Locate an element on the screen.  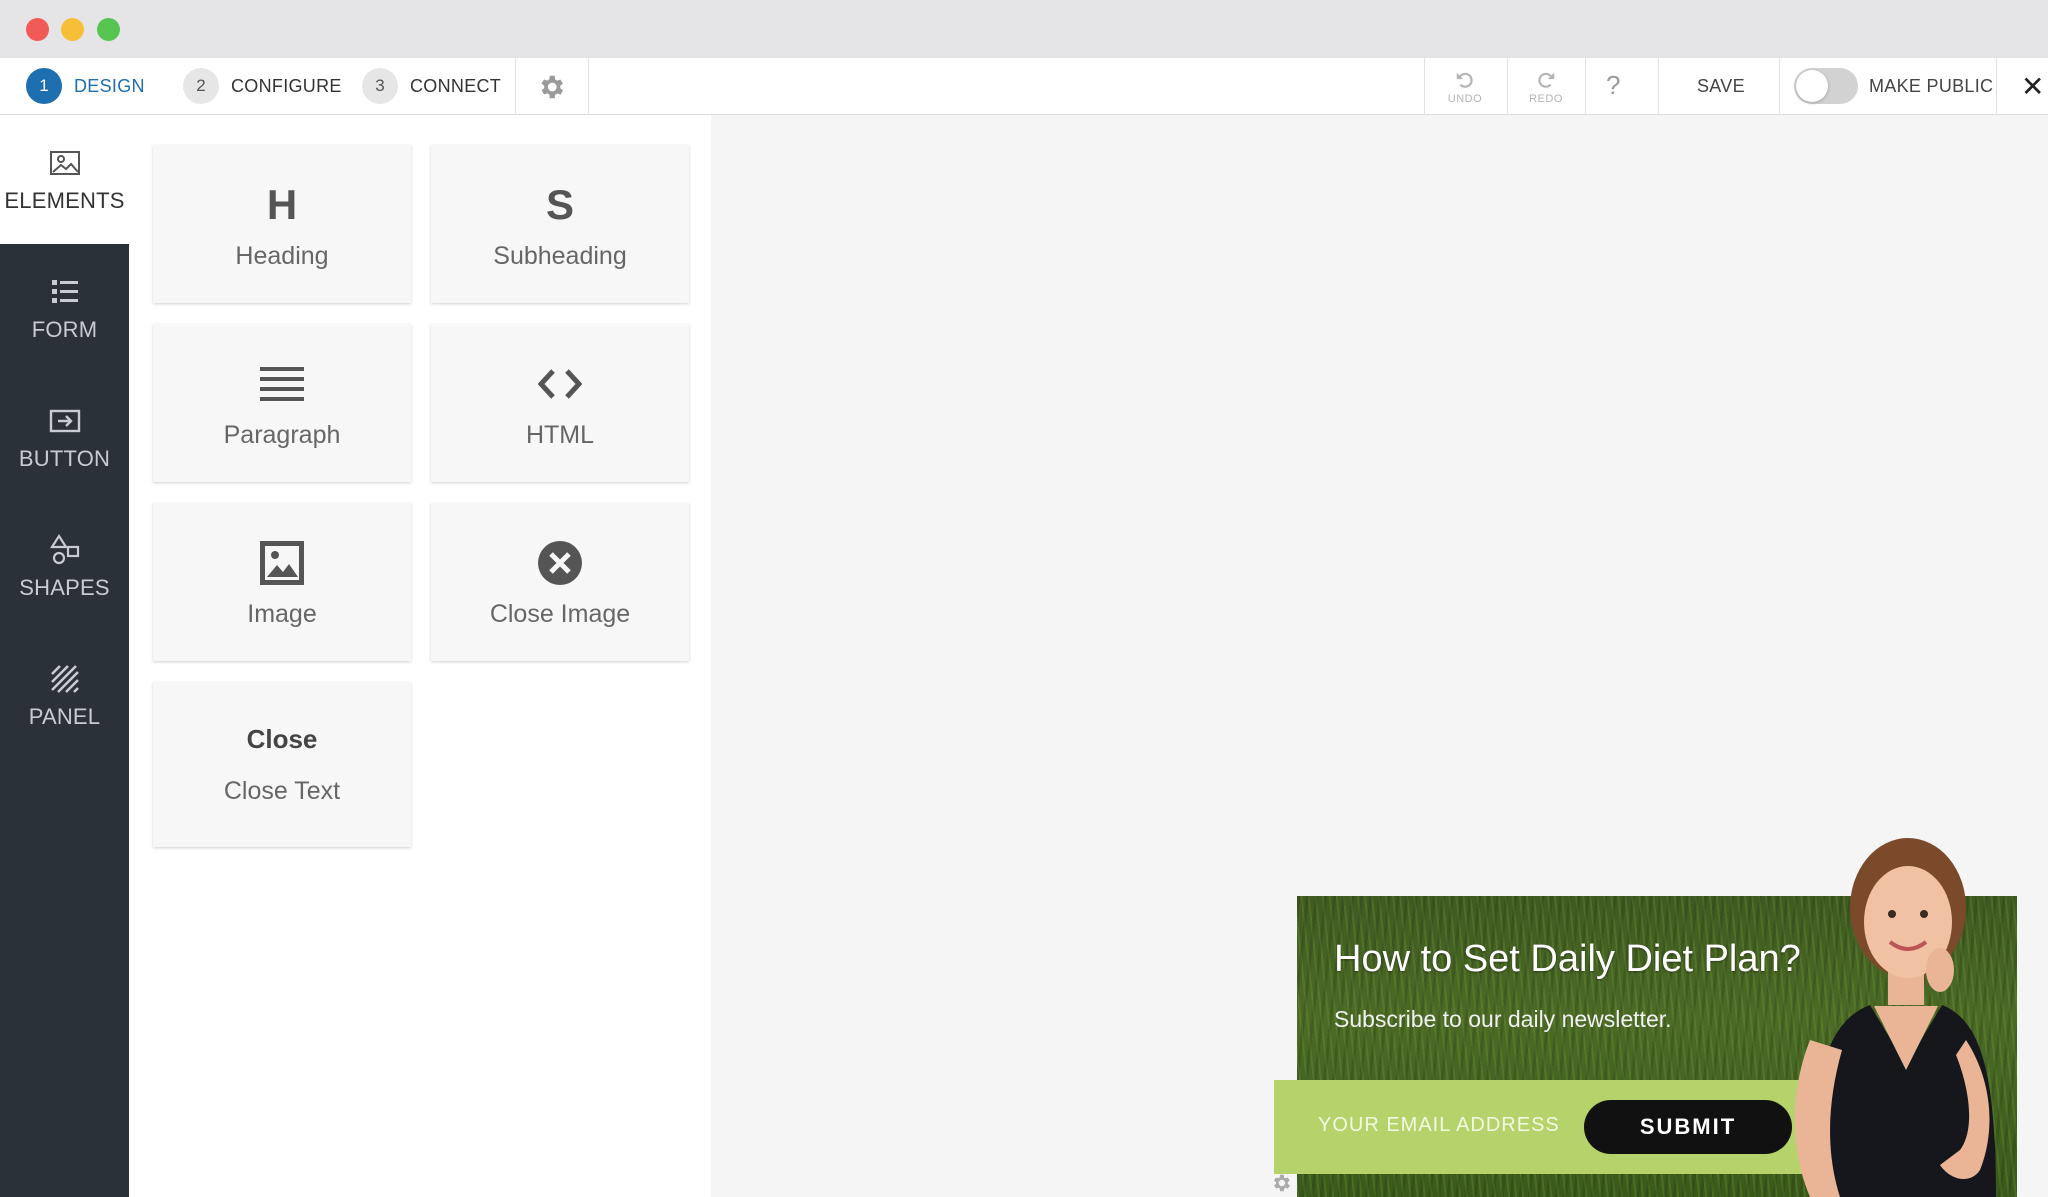
sidebar-item-label: BUTTON is located at coordinates (64, 458).